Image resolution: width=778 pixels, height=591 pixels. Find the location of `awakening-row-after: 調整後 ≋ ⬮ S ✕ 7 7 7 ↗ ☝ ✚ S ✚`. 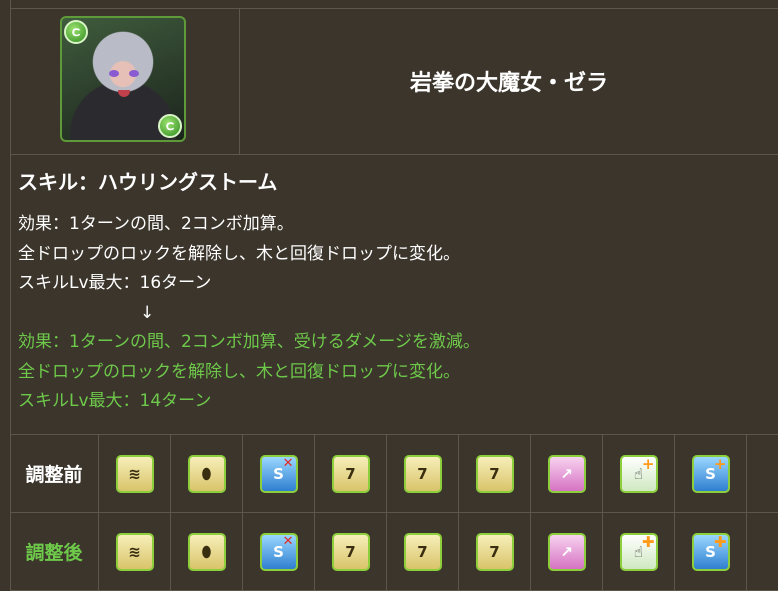

awakening-row-after: 調整後 ≋ ⬮ S ✕ 7 7 7 ↗ ☝ ✚ S ✚ is located at coordinates (394, 552).